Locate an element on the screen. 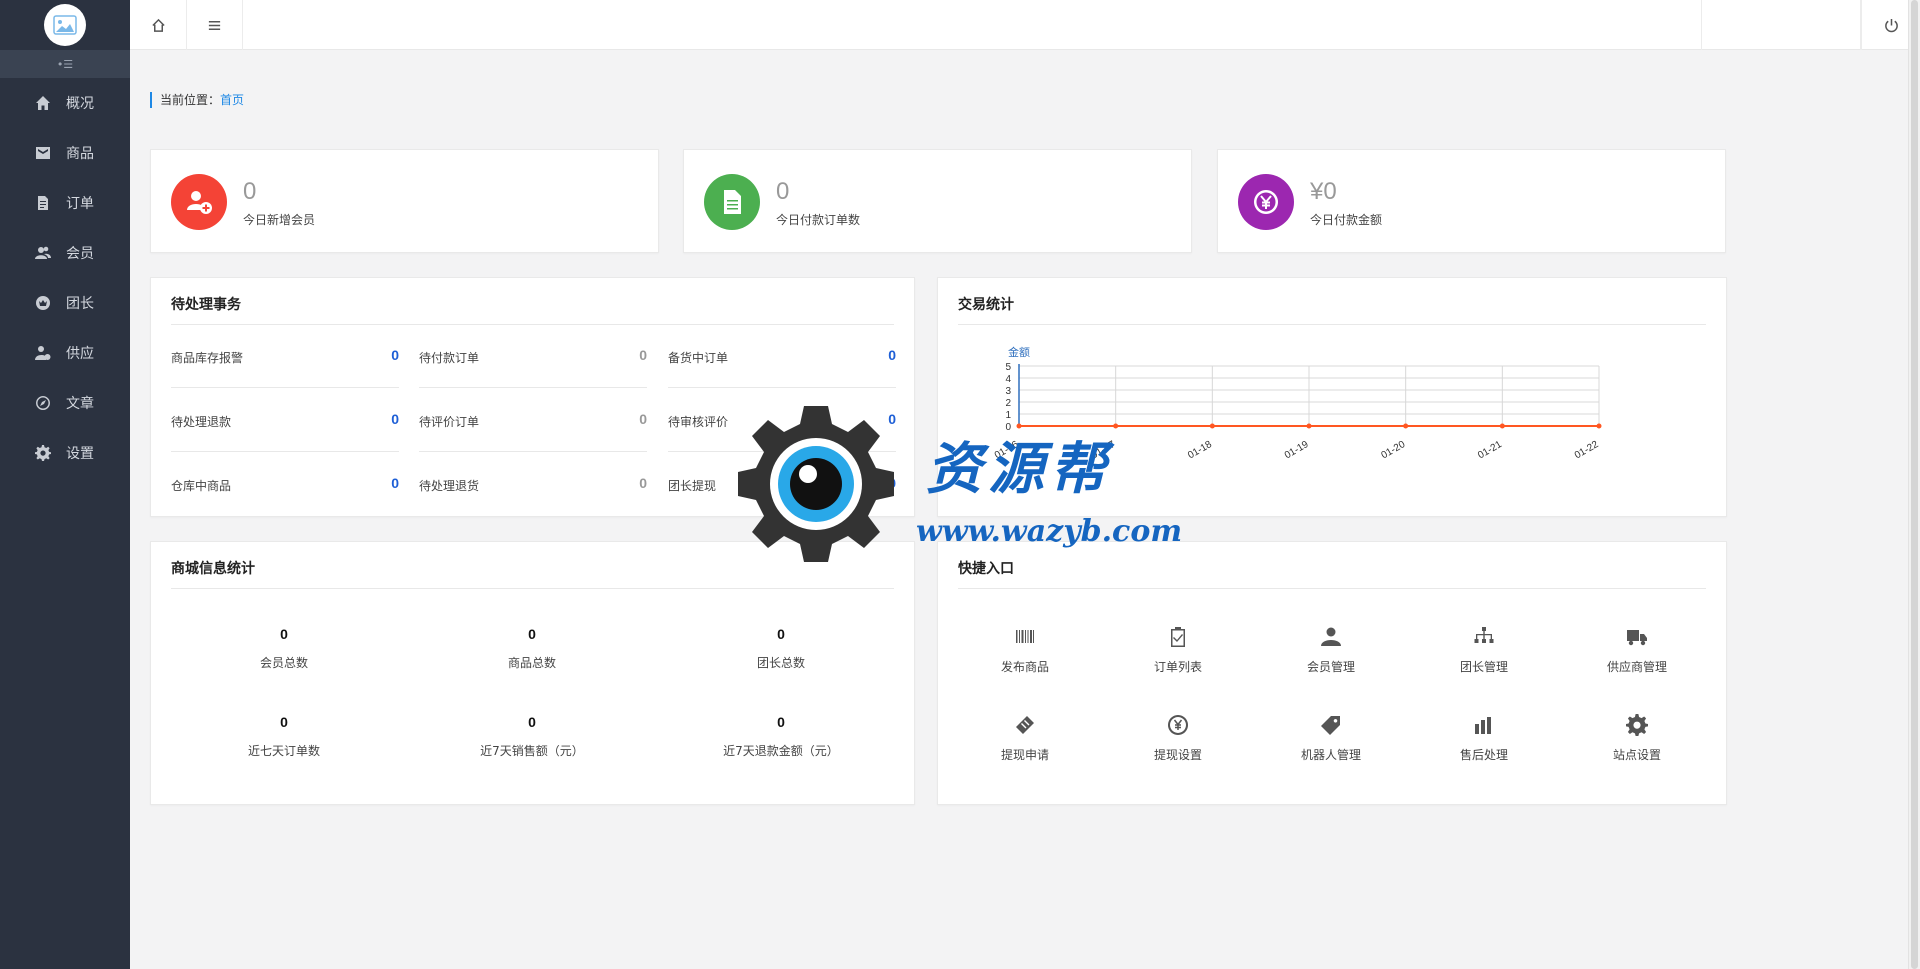 The height and width of the screenshot is (969, 1920). x-tick-label: 01-20 is located at coordinates (1394, 450).